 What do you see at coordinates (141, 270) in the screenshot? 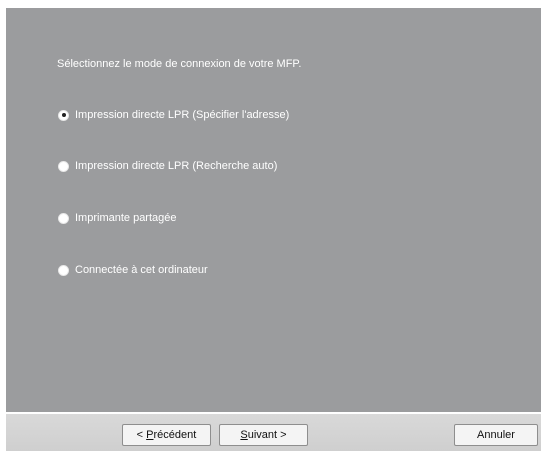
I see `option-label: Connectée à cet ordinateur` at bounding box center [141, 270].